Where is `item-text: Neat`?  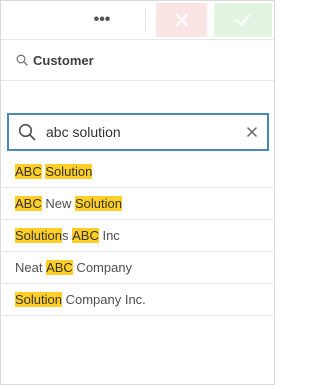 item-text: Neat is located at coordinates (31, 267).